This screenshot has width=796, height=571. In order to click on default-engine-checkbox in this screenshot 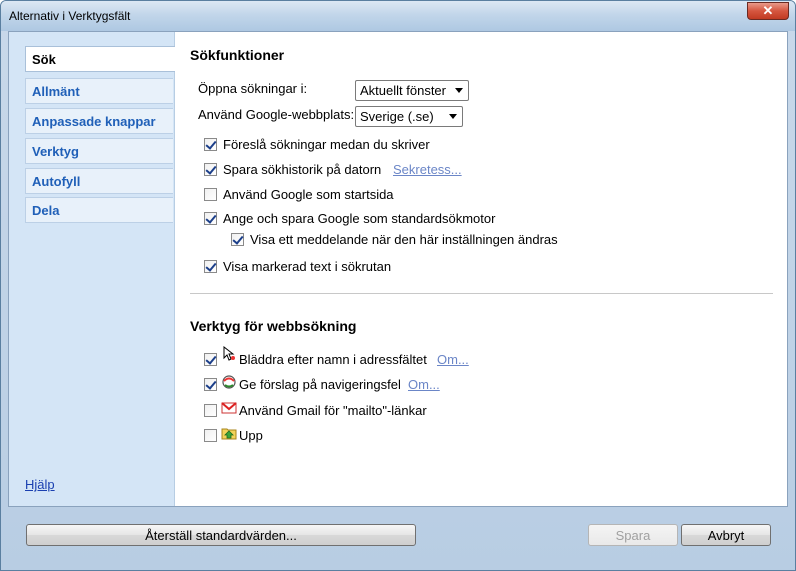, I will do `click(210, 218)`.